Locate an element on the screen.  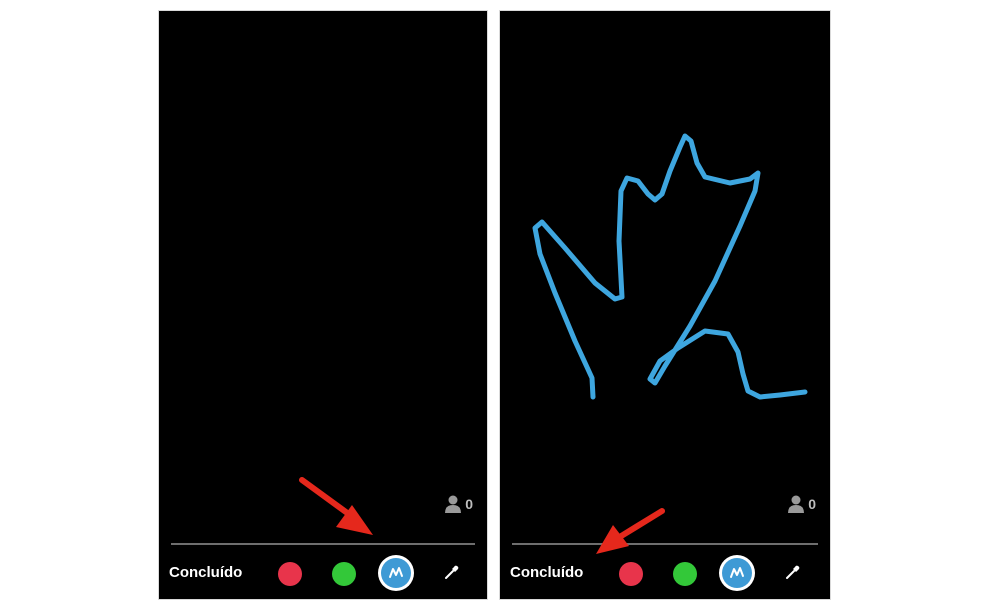
annotation-arrows is located at coordinates (482, 515).